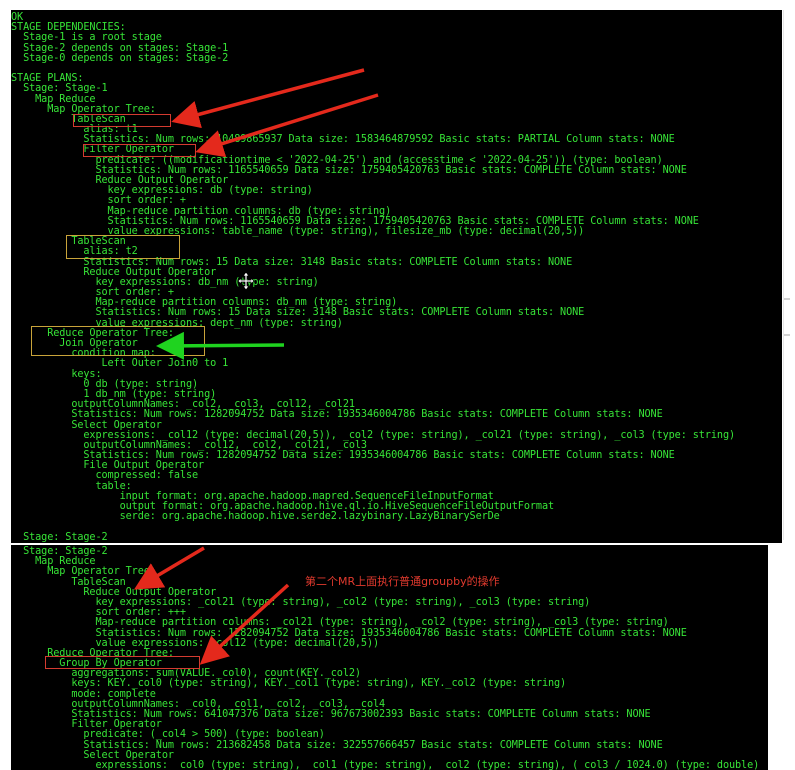 Image resolution: width=795 pixels, height=770 pixels. Describe the element at coordinates (402, 581) in the screenshot. I see `annotation-note: 第二个MR上面执行普通groupby的操作` at that location.